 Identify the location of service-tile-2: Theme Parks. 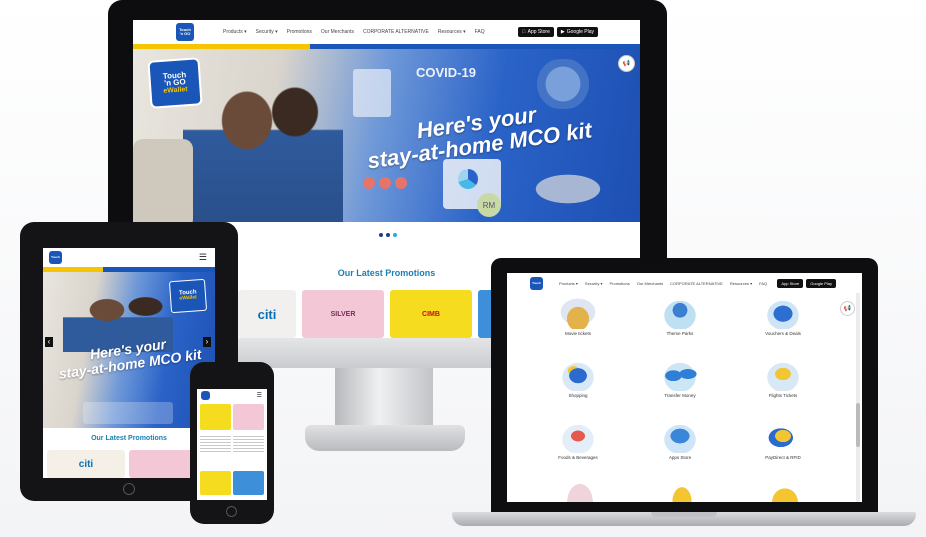
(680, 315).